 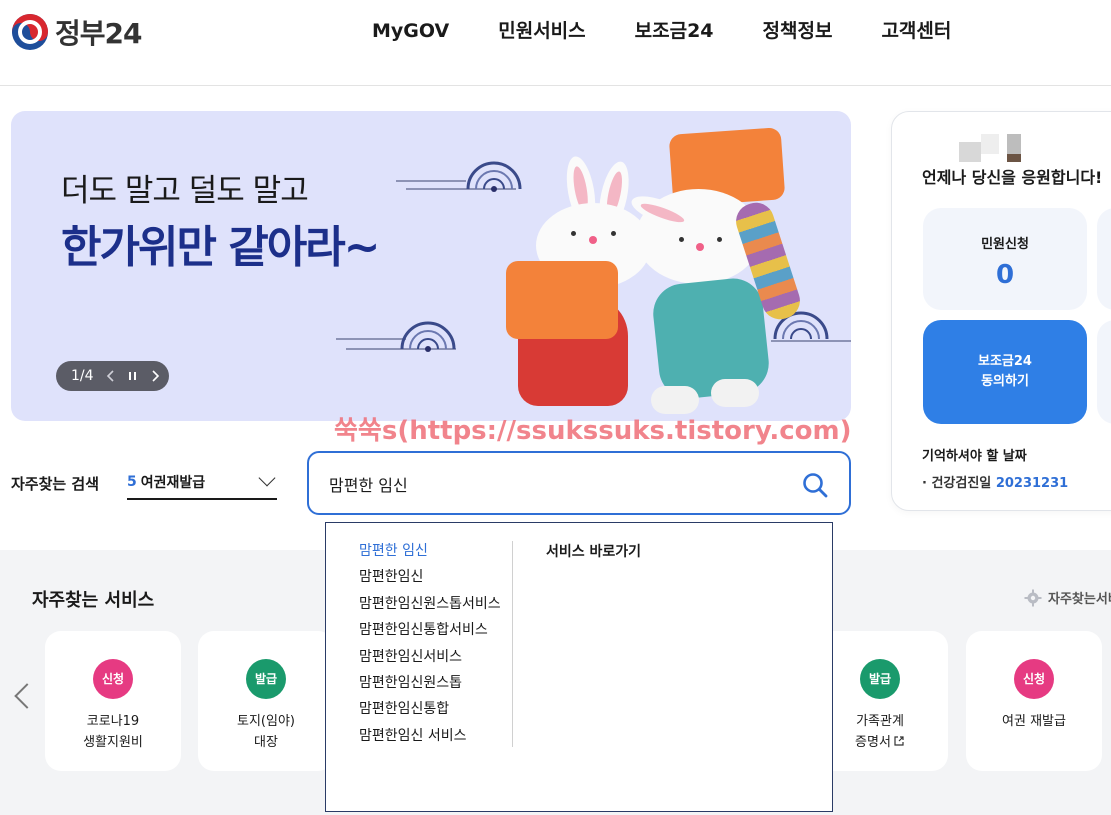 I want to click on remember-item-date: 20231231, so click(x=1032, y=483).